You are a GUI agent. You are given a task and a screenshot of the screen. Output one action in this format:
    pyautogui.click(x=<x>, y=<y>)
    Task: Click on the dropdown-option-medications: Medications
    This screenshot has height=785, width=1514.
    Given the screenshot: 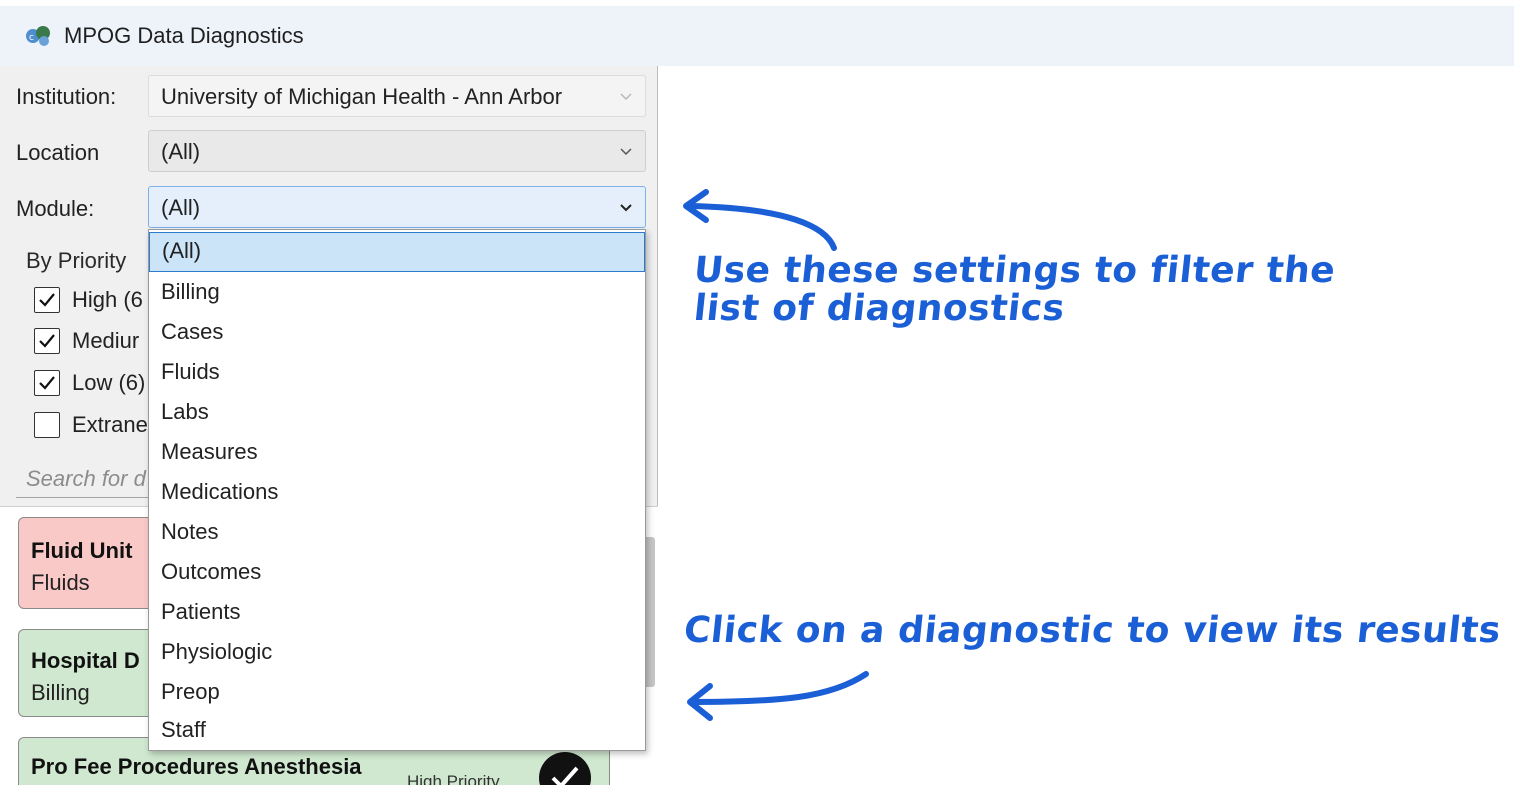 What is the action you would take?
    pyautogui.click(x=397, y=492)
    